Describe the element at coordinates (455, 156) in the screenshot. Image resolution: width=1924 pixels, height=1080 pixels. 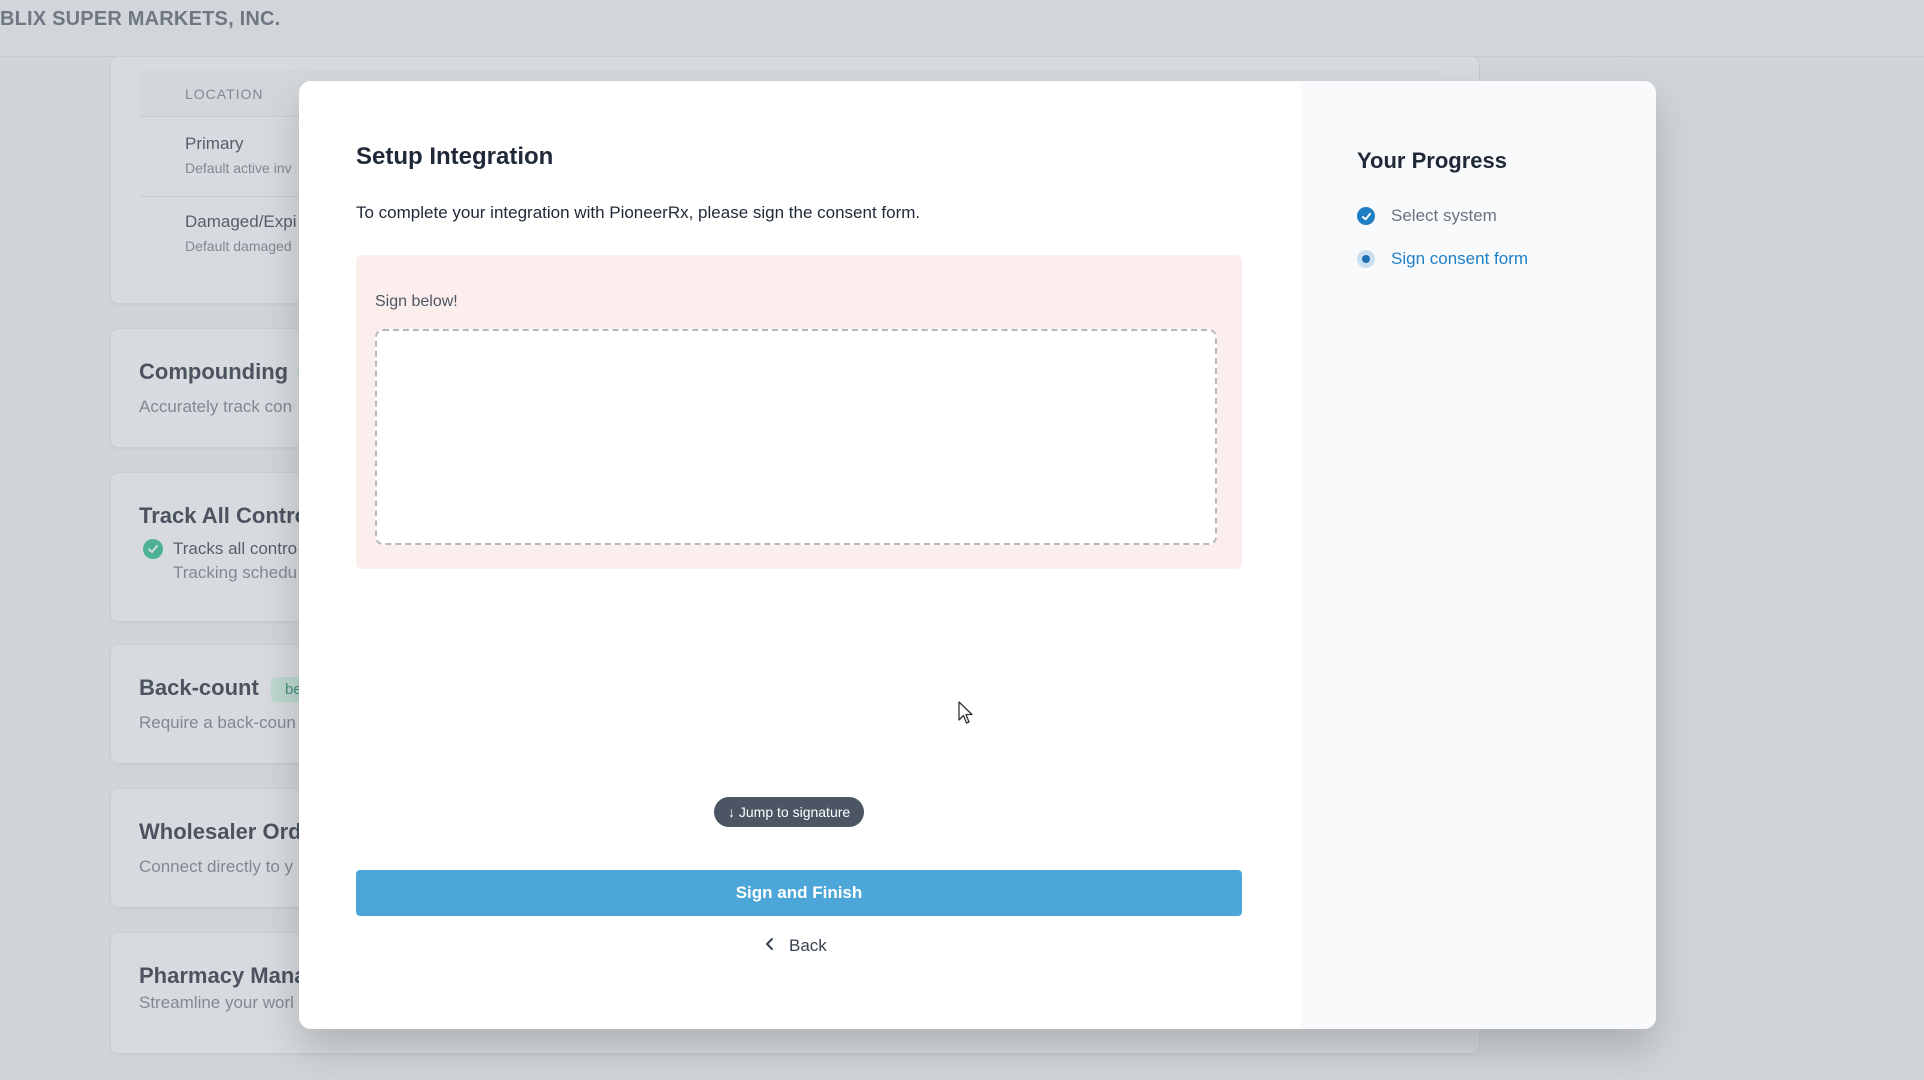
I see `modal-title: Setup Integration` at that location.